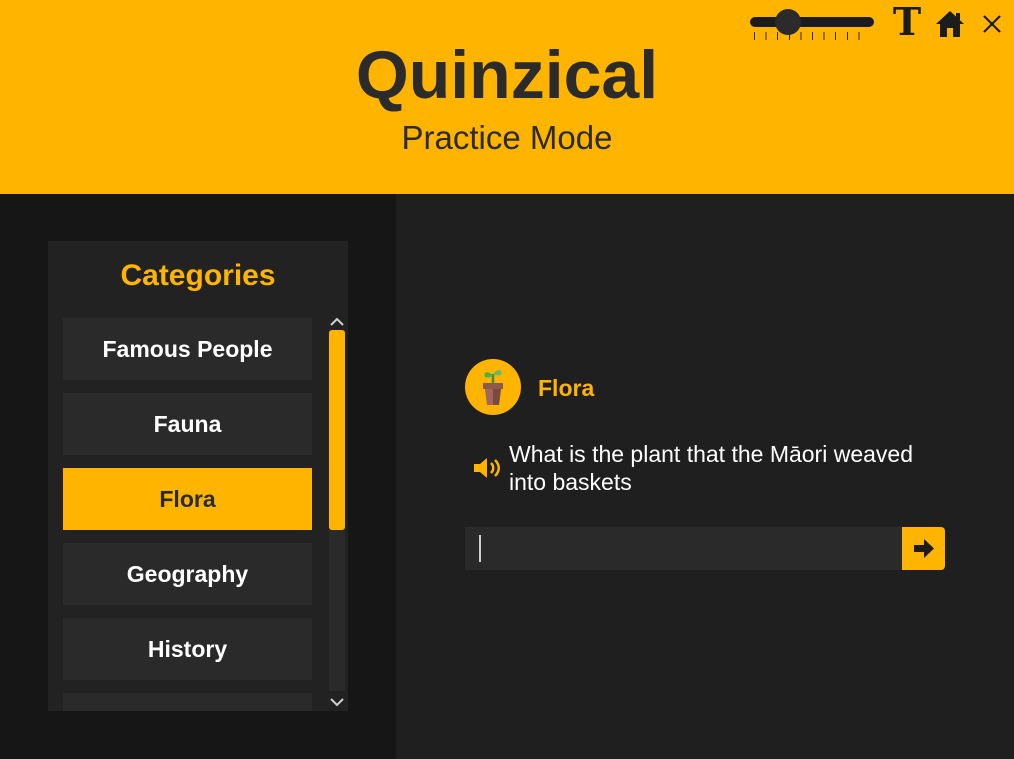  What do you see at coordinates (187, 349) in the screenshot?
I see `category-item-famous-people: Famous People` at bounding box center [187, 349].